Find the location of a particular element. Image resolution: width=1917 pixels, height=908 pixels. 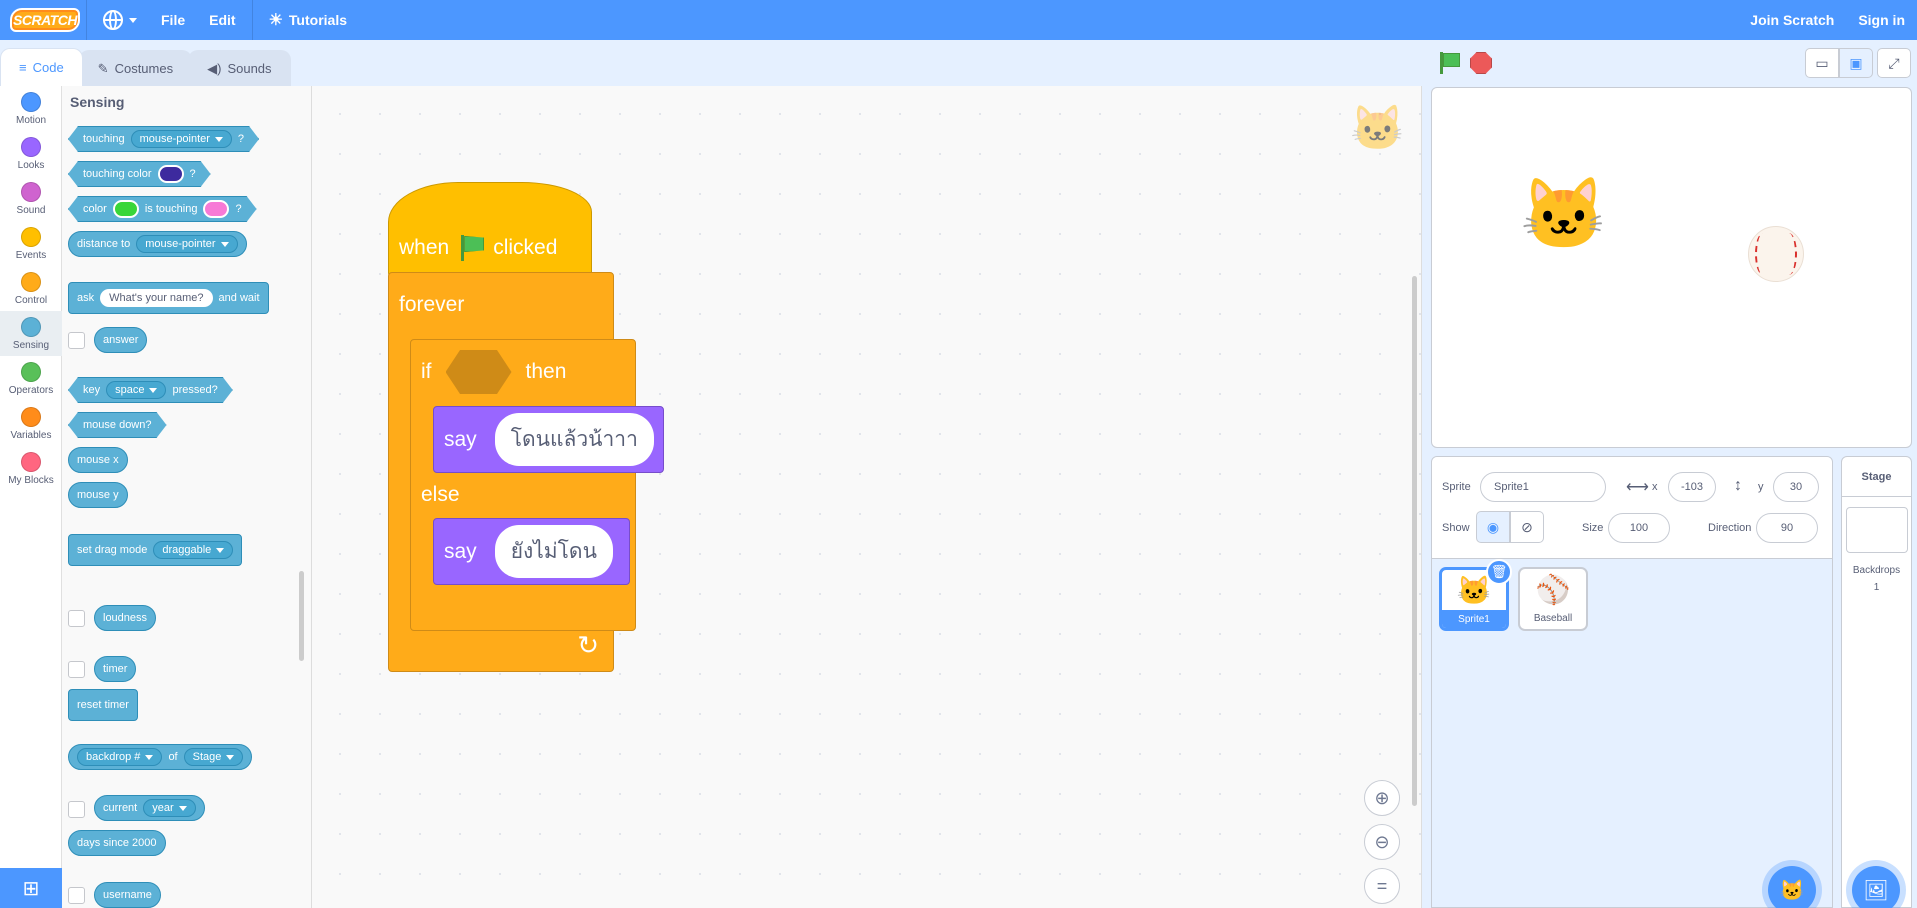

direction-label: Direction is located at coordinates (1730, 528).